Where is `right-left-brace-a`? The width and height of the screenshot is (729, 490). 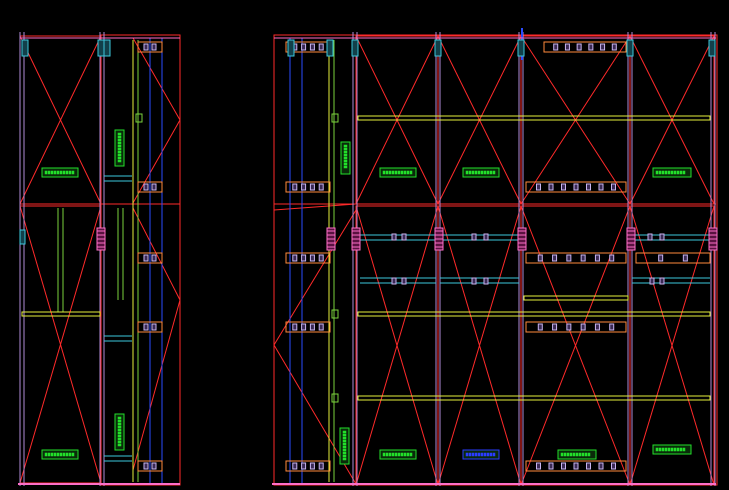
right-left-brace-a is located at coordinates (315, 207).